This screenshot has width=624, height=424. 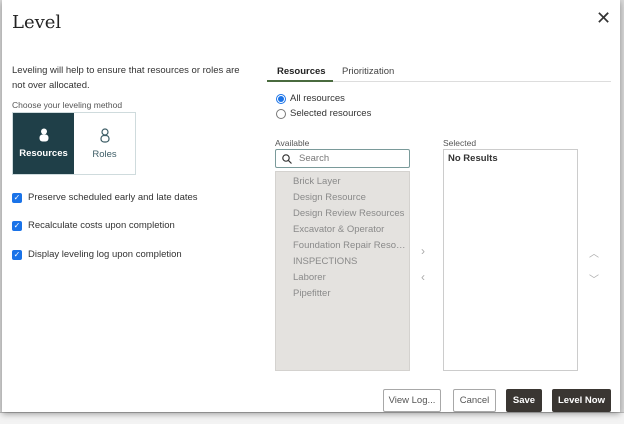 I want to click on dialog-title: Level, so click(x=37, y=22).